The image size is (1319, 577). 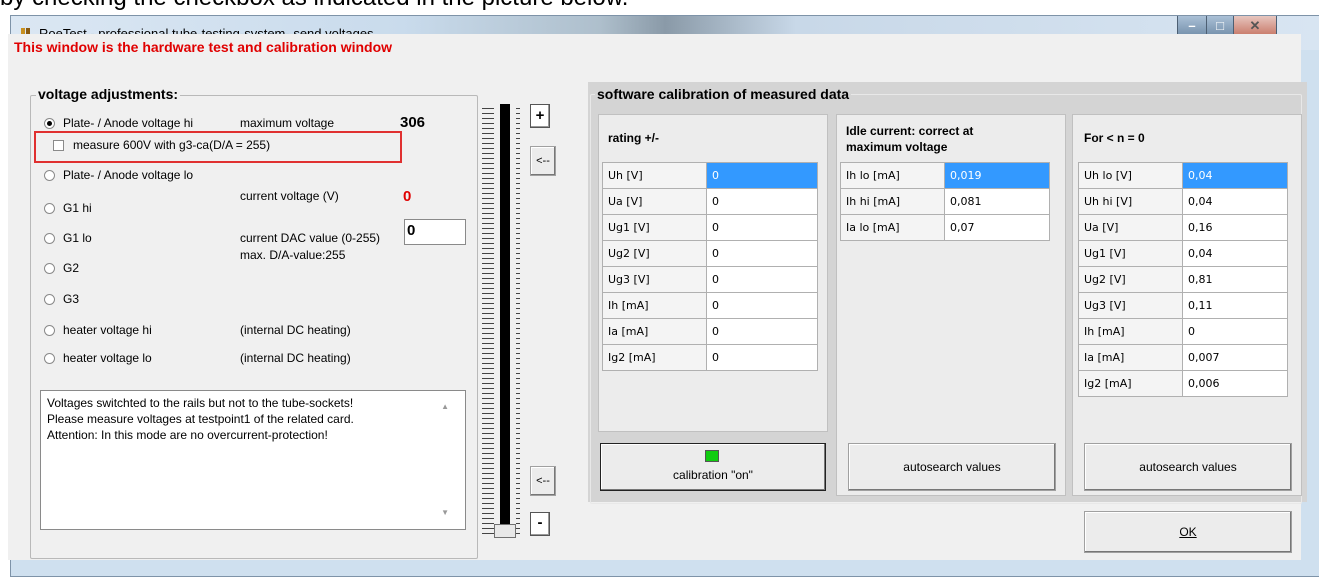 I want to click on table-row: Ua [V] 0,16, so click(x=1183, y=227).